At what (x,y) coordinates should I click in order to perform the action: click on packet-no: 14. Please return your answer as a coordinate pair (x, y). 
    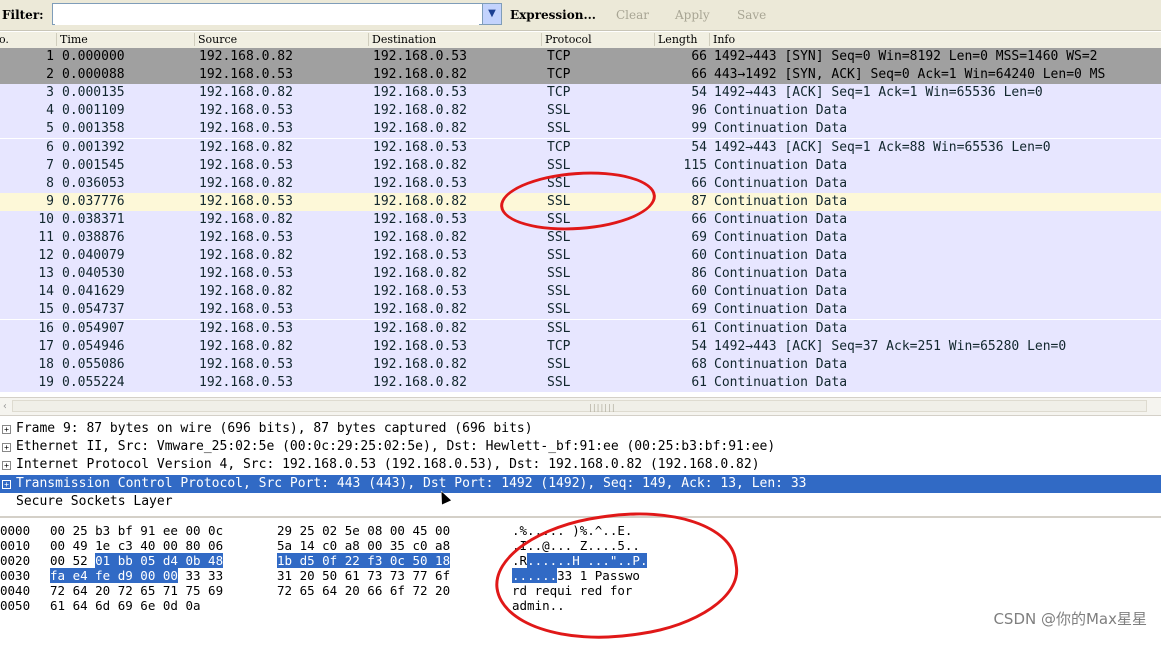
    Looking at the image, I should click on (46, 292).